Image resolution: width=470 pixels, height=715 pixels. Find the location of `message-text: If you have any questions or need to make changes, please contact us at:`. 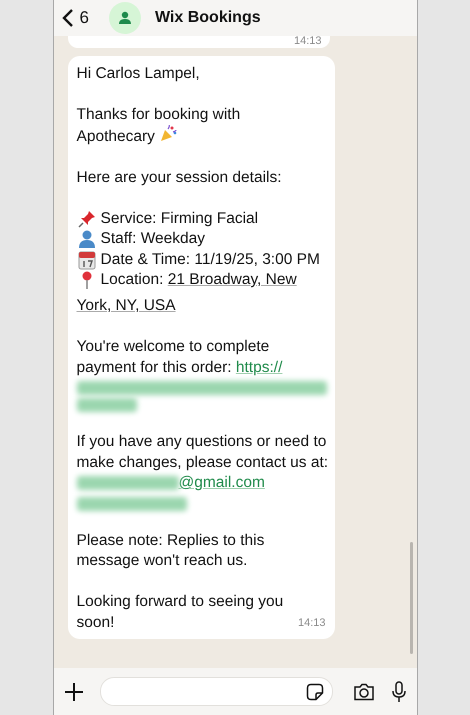

message-text: If you have any questions or need to make changes, please contact us at: is located at coordinates (203, 452).